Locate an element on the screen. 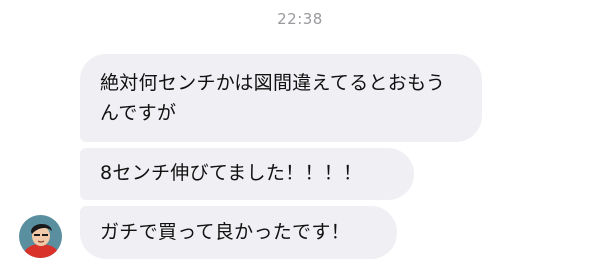  message-timestamp: 22:38 is located at coordinates (300, 19).